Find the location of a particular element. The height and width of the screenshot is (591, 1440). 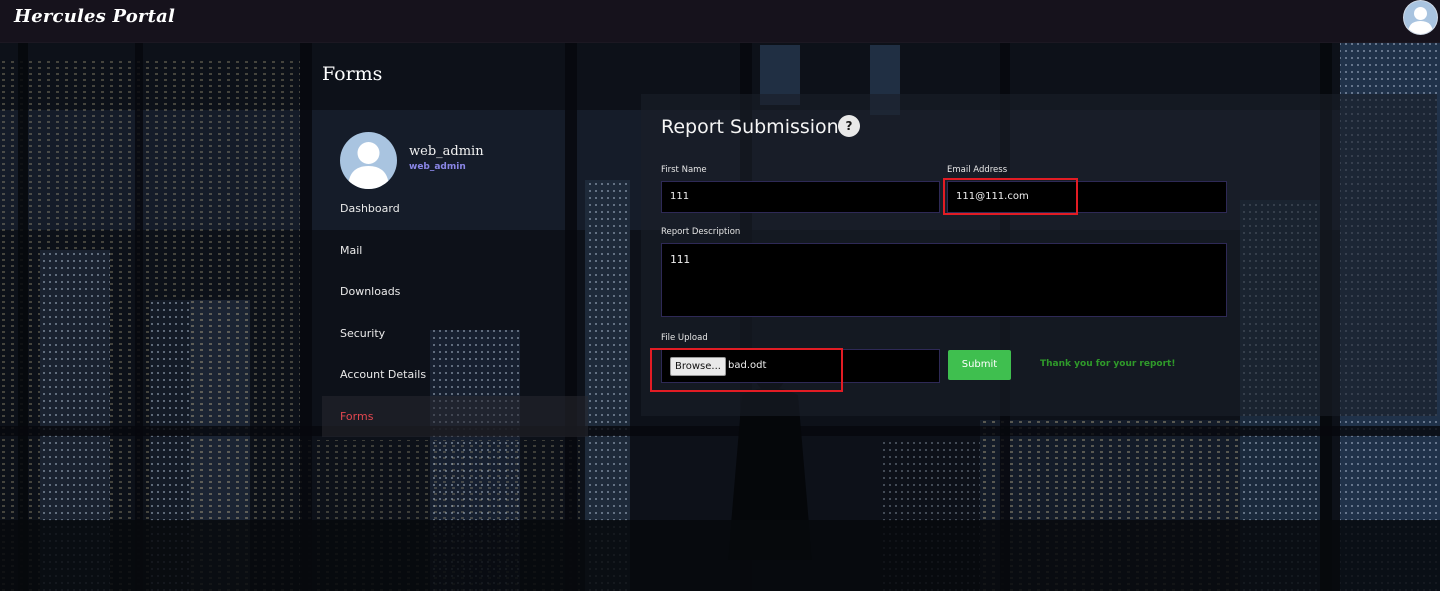

user-avatar-icon is located at coordinates (1420, 17).